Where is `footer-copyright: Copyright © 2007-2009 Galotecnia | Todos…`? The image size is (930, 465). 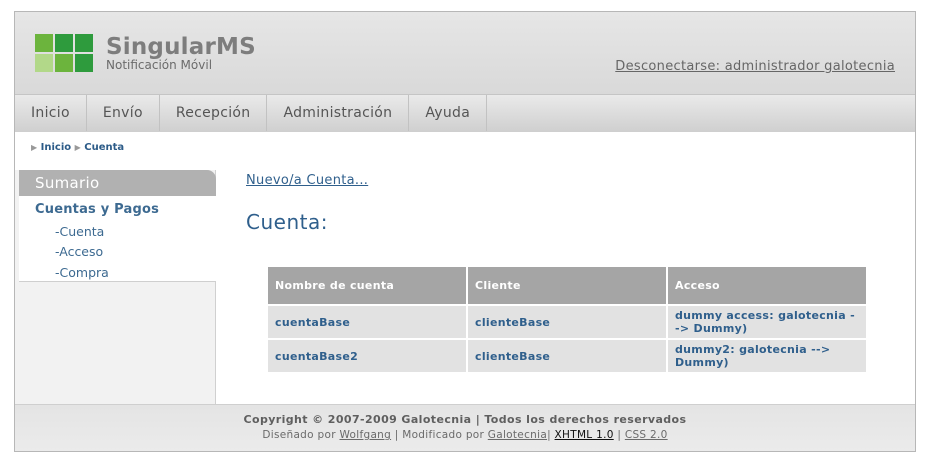 footer-copyright: Copyright © 2007-2009 Galotecnia | Todos… is located at coordinates (465, 419).